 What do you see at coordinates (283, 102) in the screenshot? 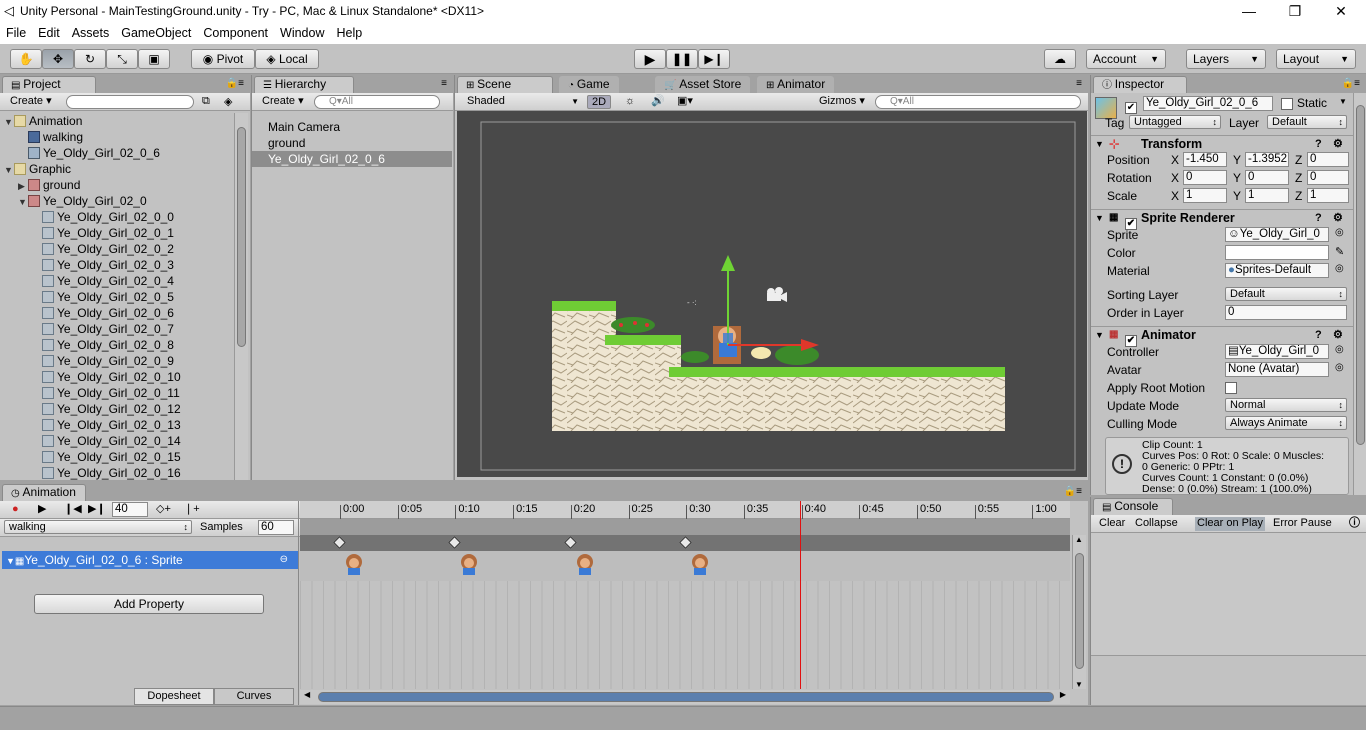
I see `hierarchy-create-dropdown: Create ▾` at bounding box center [283, 102].